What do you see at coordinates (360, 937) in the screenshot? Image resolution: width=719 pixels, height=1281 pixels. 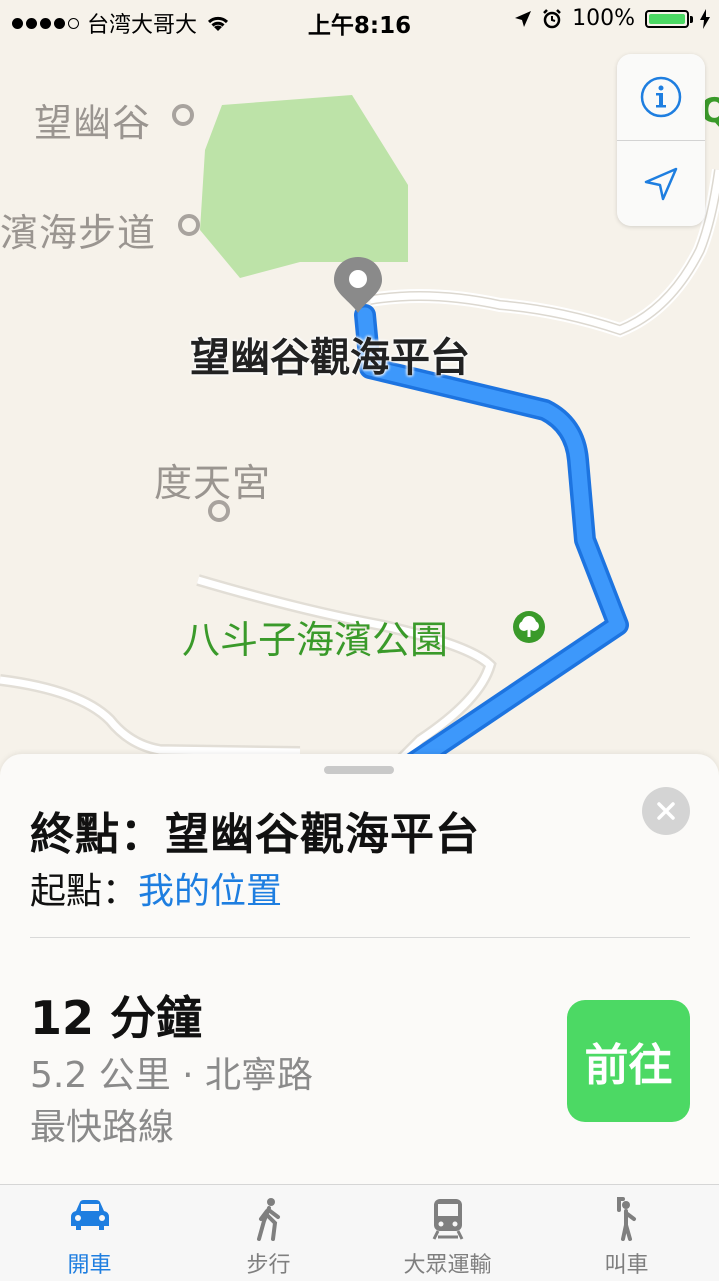 I see `divider` at bounding box center [360, 937].